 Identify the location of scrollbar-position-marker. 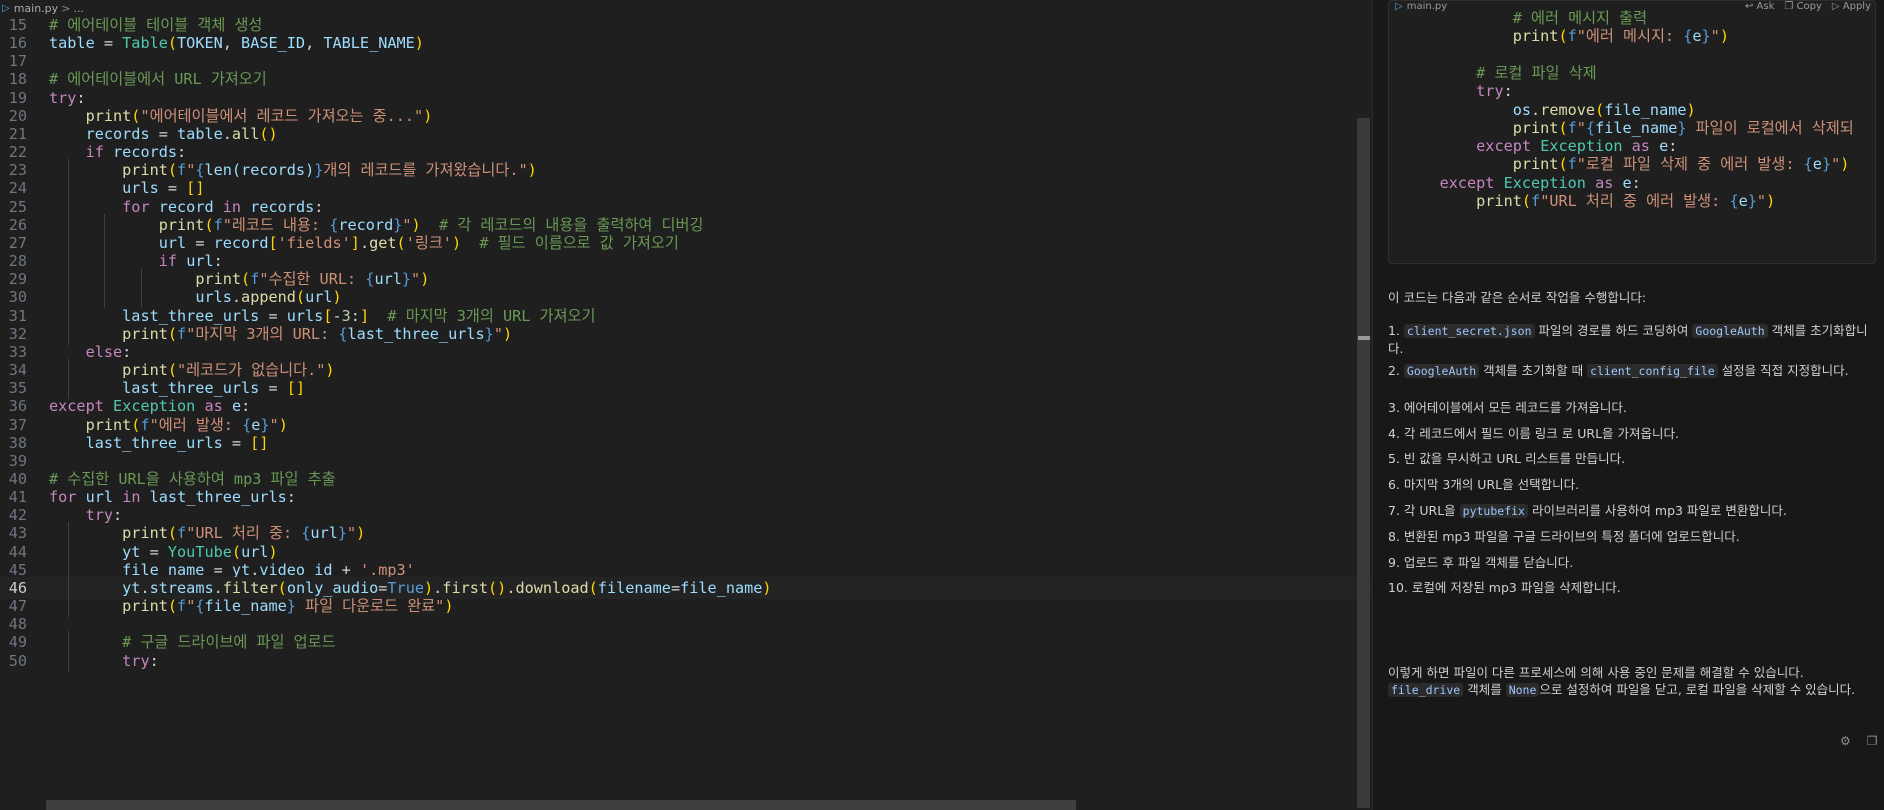
(1364, 338).